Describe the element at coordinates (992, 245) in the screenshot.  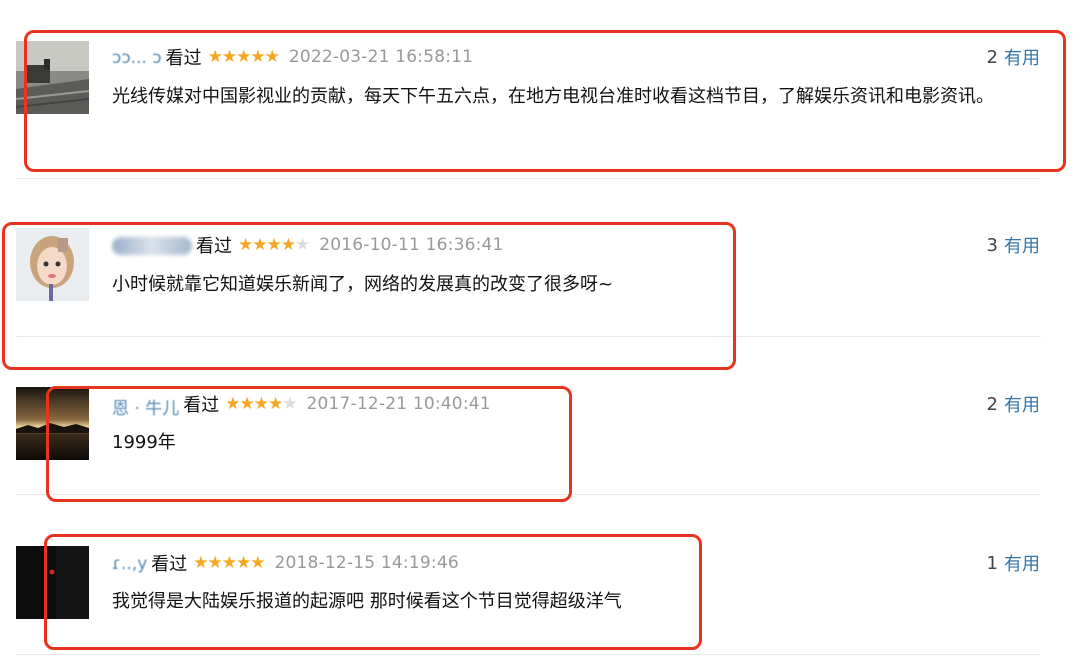
I see `votes-count: 3` at that location.